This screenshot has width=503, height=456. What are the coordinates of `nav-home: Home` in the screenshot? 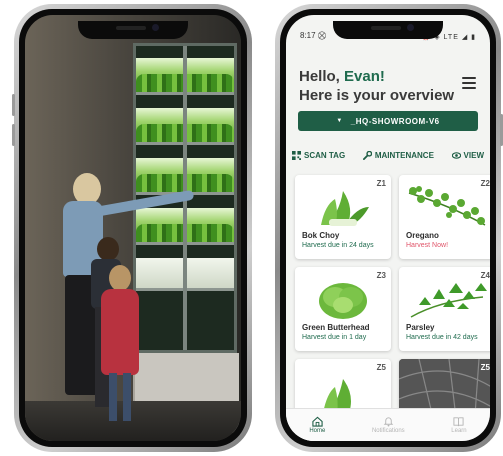 It's located at (317, 425).